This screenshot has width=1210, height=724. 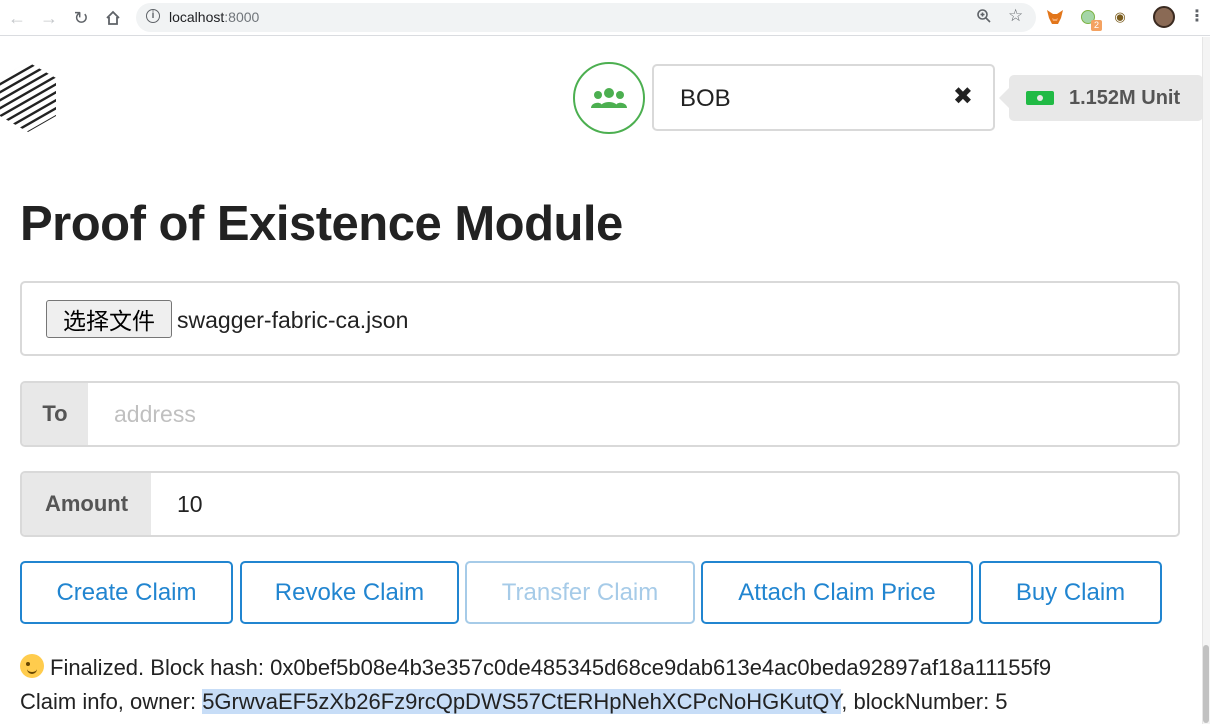 I want to click on zoom-icon, so click(x=984, y=18).